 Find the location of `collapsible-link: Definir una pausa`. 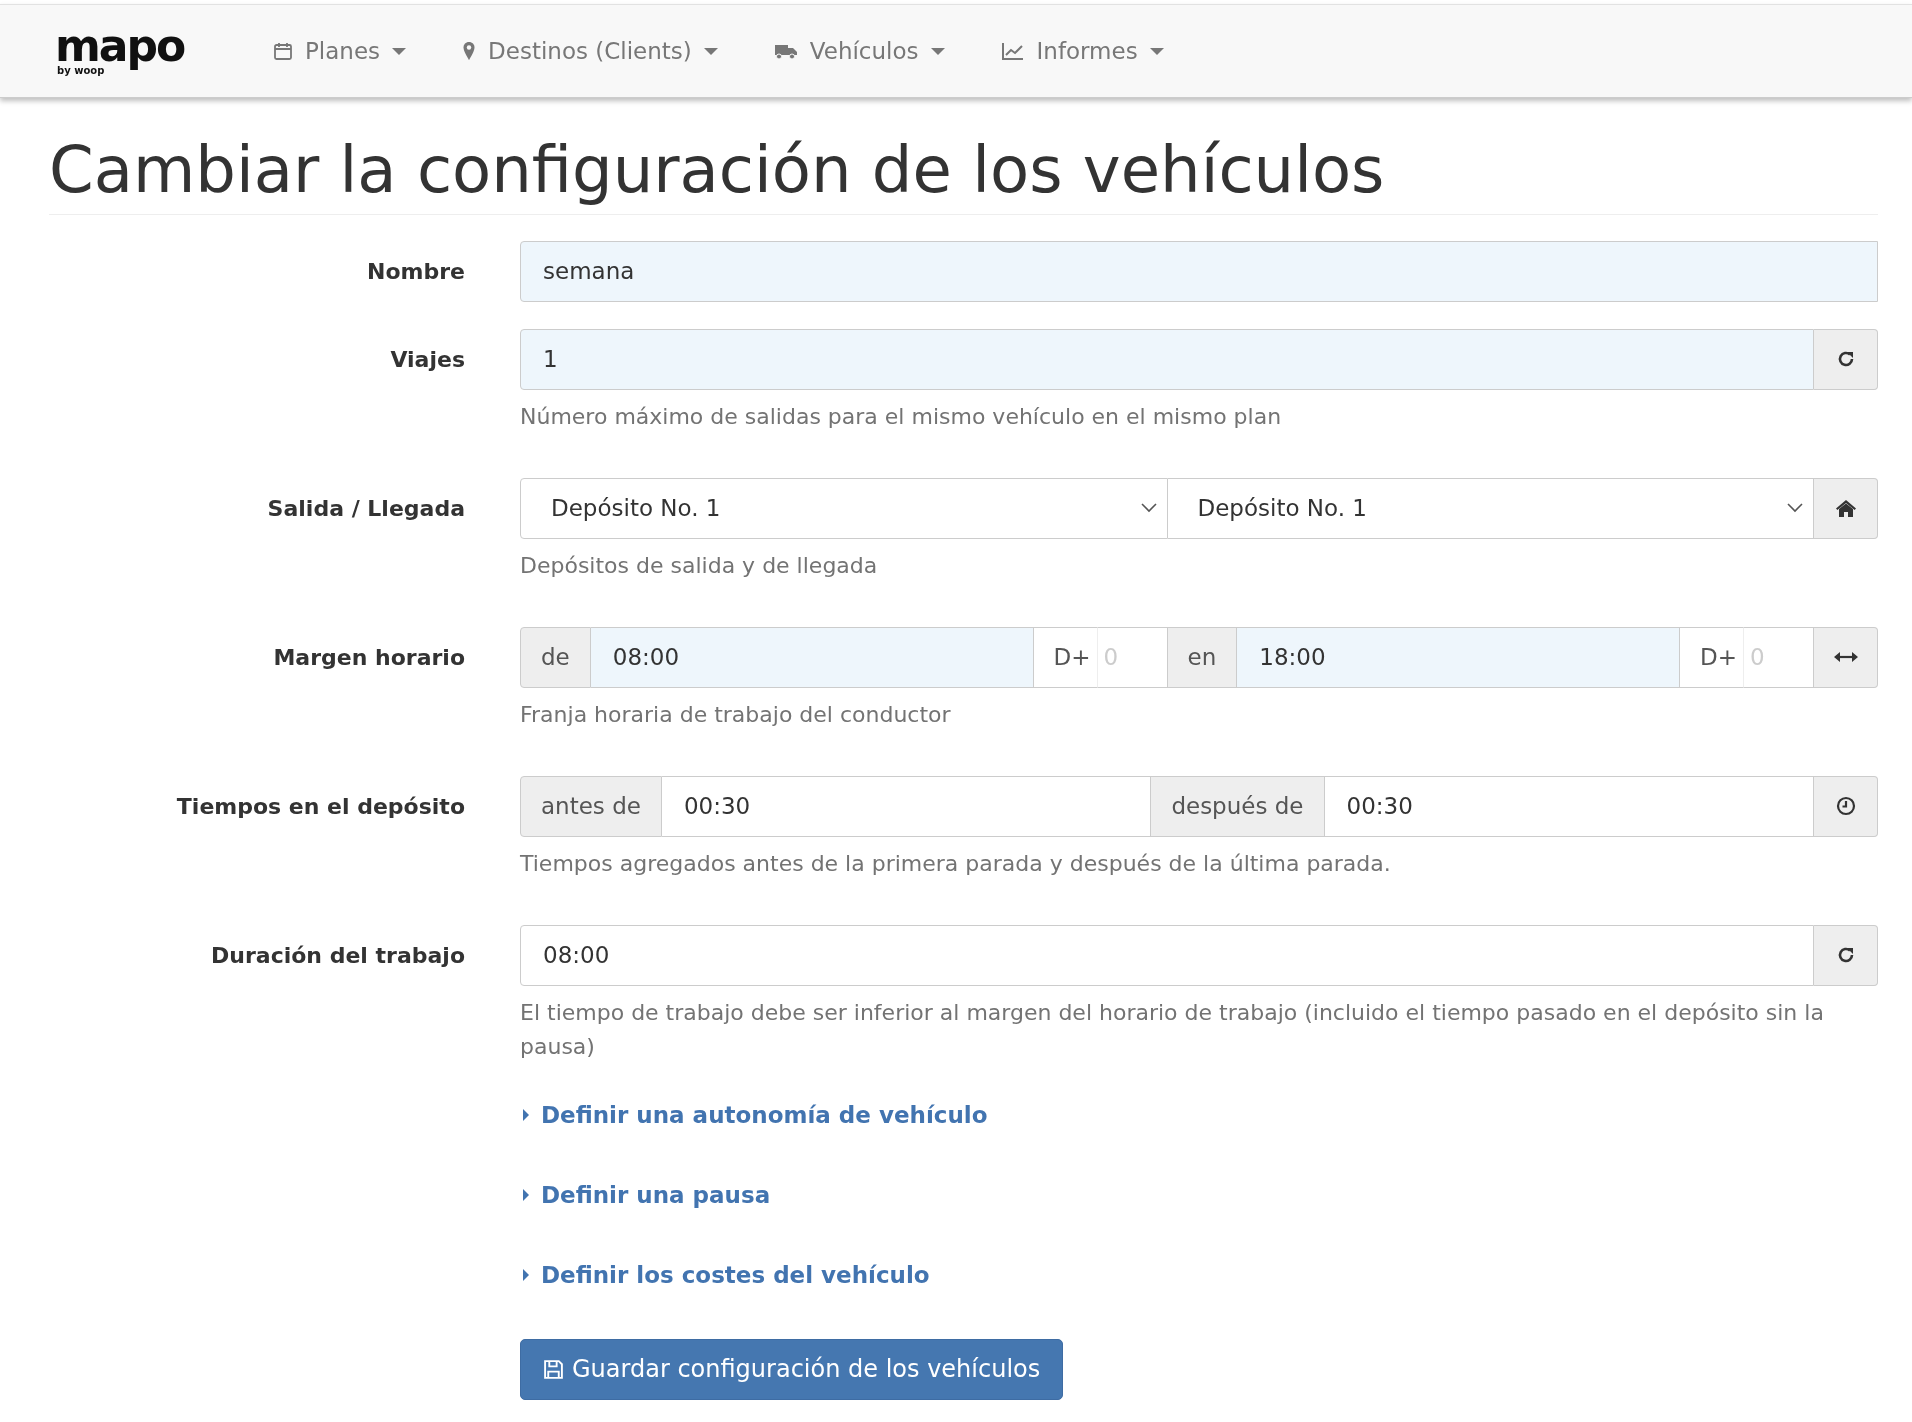

collapsible-link: Definir una pausa is located at coordinates (645, 1194).